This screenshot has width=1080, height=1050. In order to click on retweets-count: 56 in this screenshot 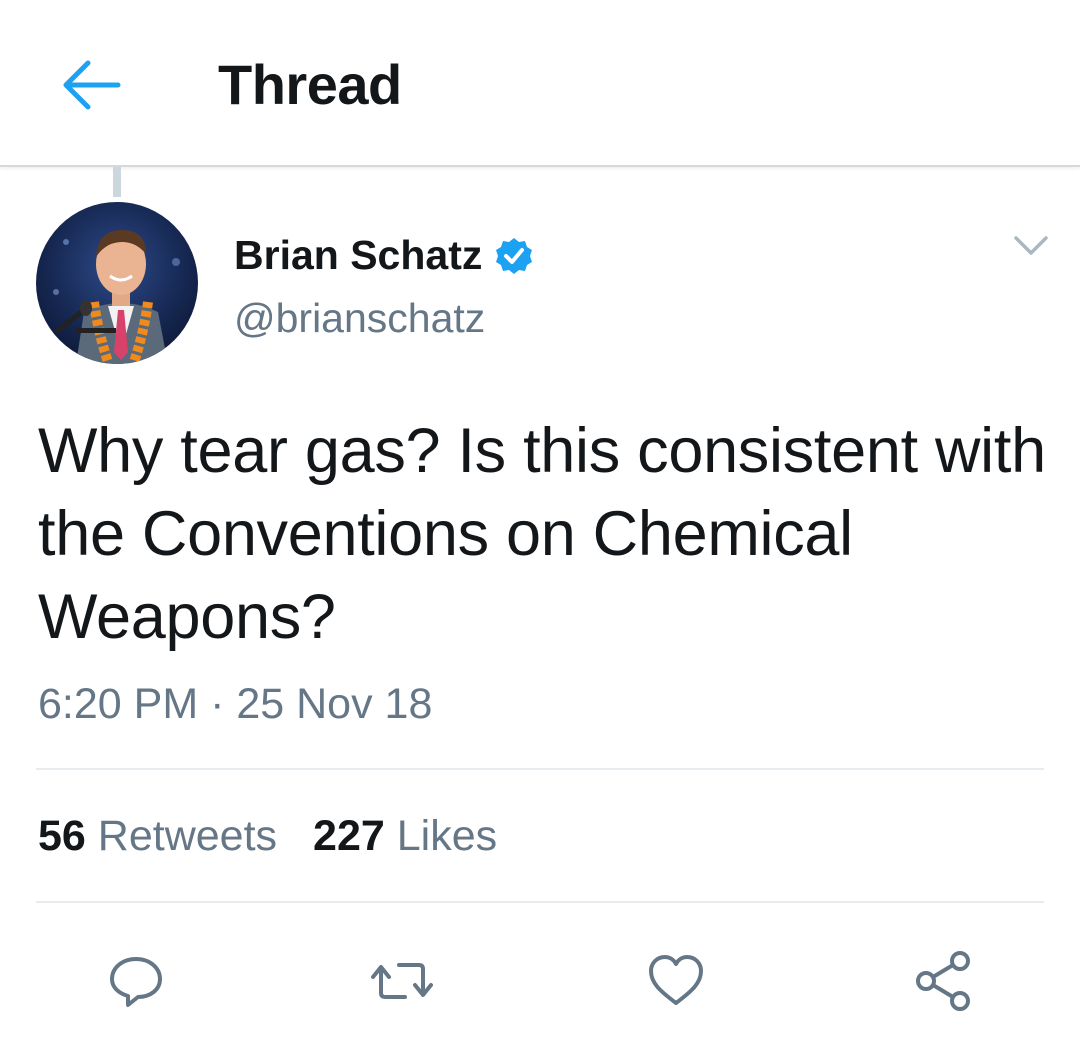, I will do `click(62, 836)`.